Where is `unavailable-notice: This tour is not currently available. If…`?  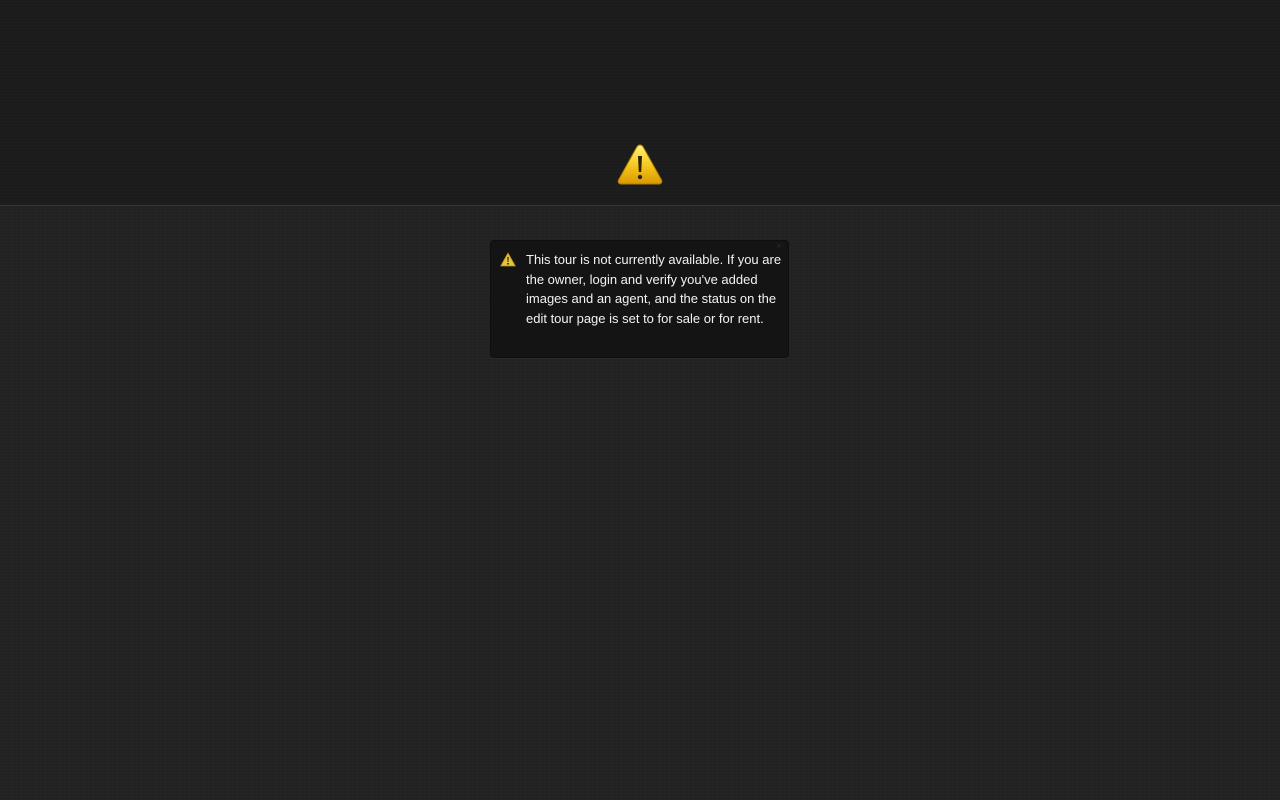
unavailable-notice: This tour is not currently available. If… is located at coordinates (639, 299).